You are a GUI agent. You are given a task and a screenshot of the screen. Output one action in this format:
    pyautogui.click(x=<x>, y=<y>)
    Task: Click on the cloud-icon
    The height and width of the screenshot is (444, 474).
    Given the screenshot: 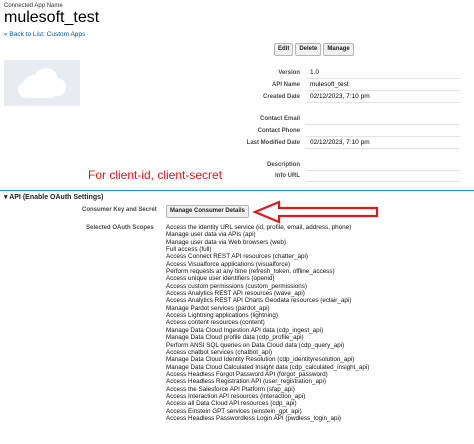 What is the action you would take?
    pyautogui.click(x=42, y=83)
    